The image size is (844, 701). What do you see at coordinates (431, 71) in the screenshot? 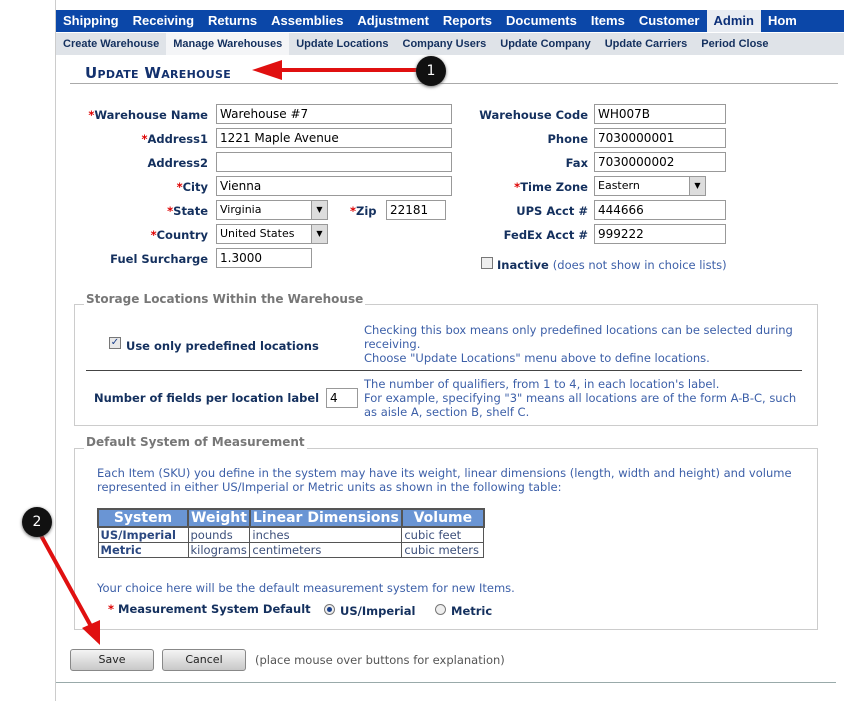
I see `annotation-badge-1: 1` at bounding box center [431, 71].